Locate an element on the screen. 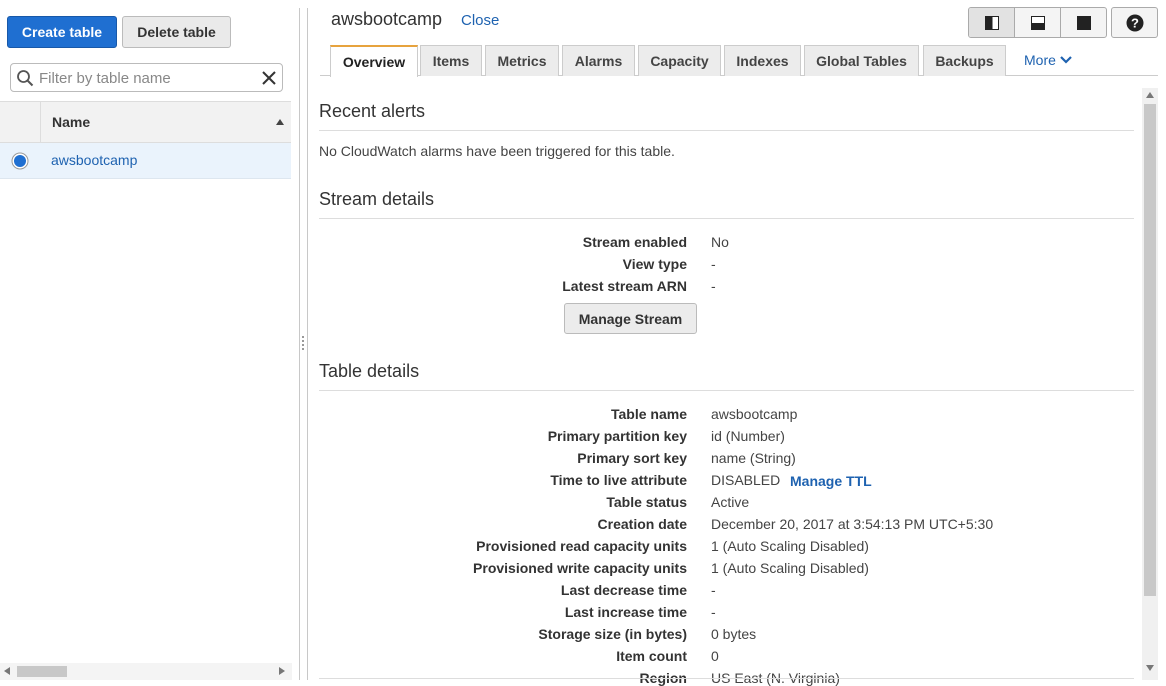  filter-box is located at coordinates (146, 77).